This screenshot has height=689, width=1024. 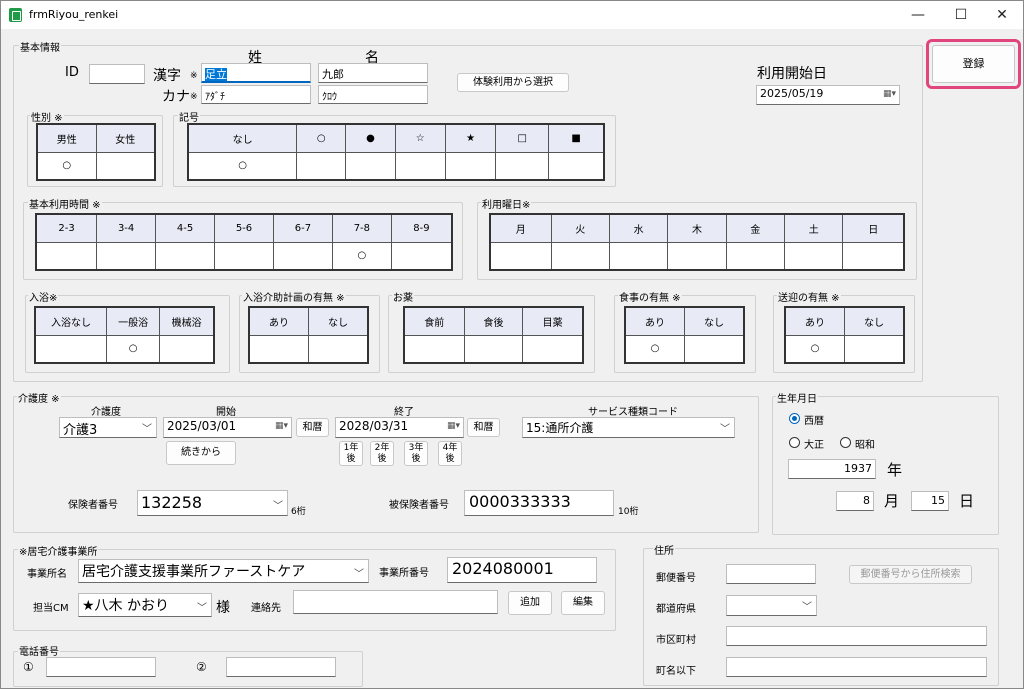 I want to click on kana-mei-input: ｸﾛｳ, so click(x=373, y=94).